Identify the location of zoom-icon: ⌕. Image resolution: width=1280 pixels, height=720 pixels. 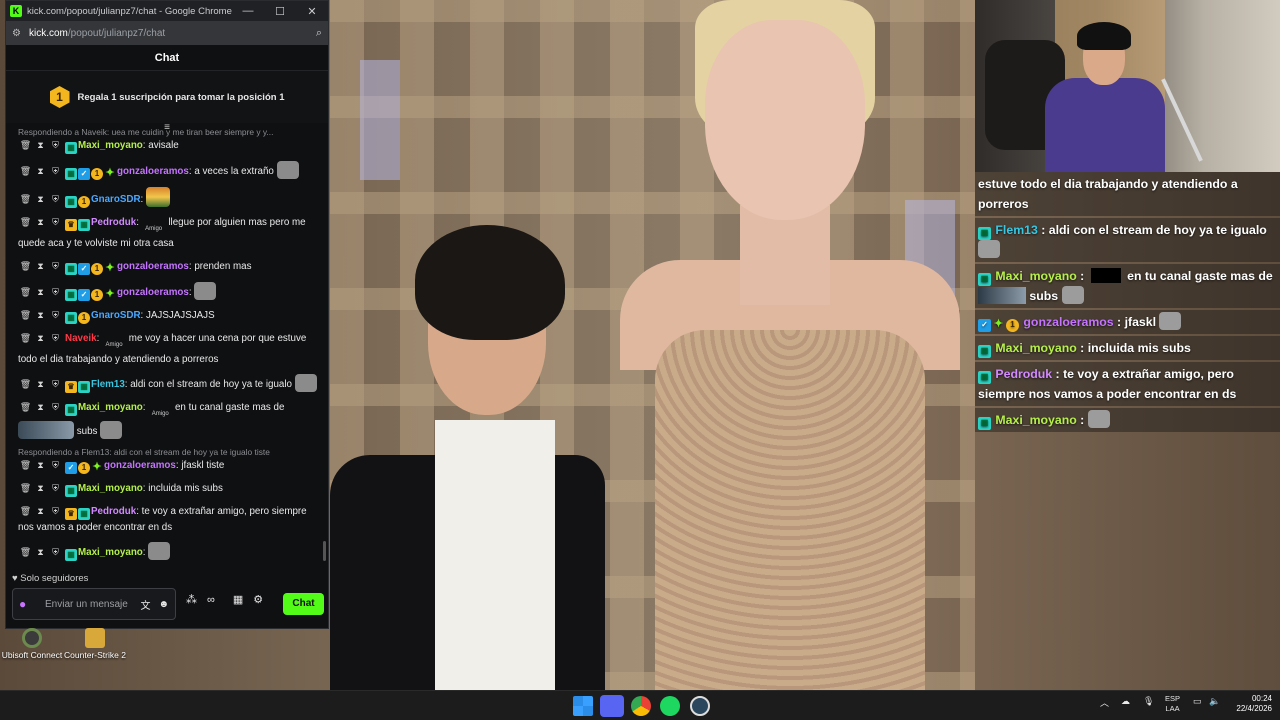
(319, 33).